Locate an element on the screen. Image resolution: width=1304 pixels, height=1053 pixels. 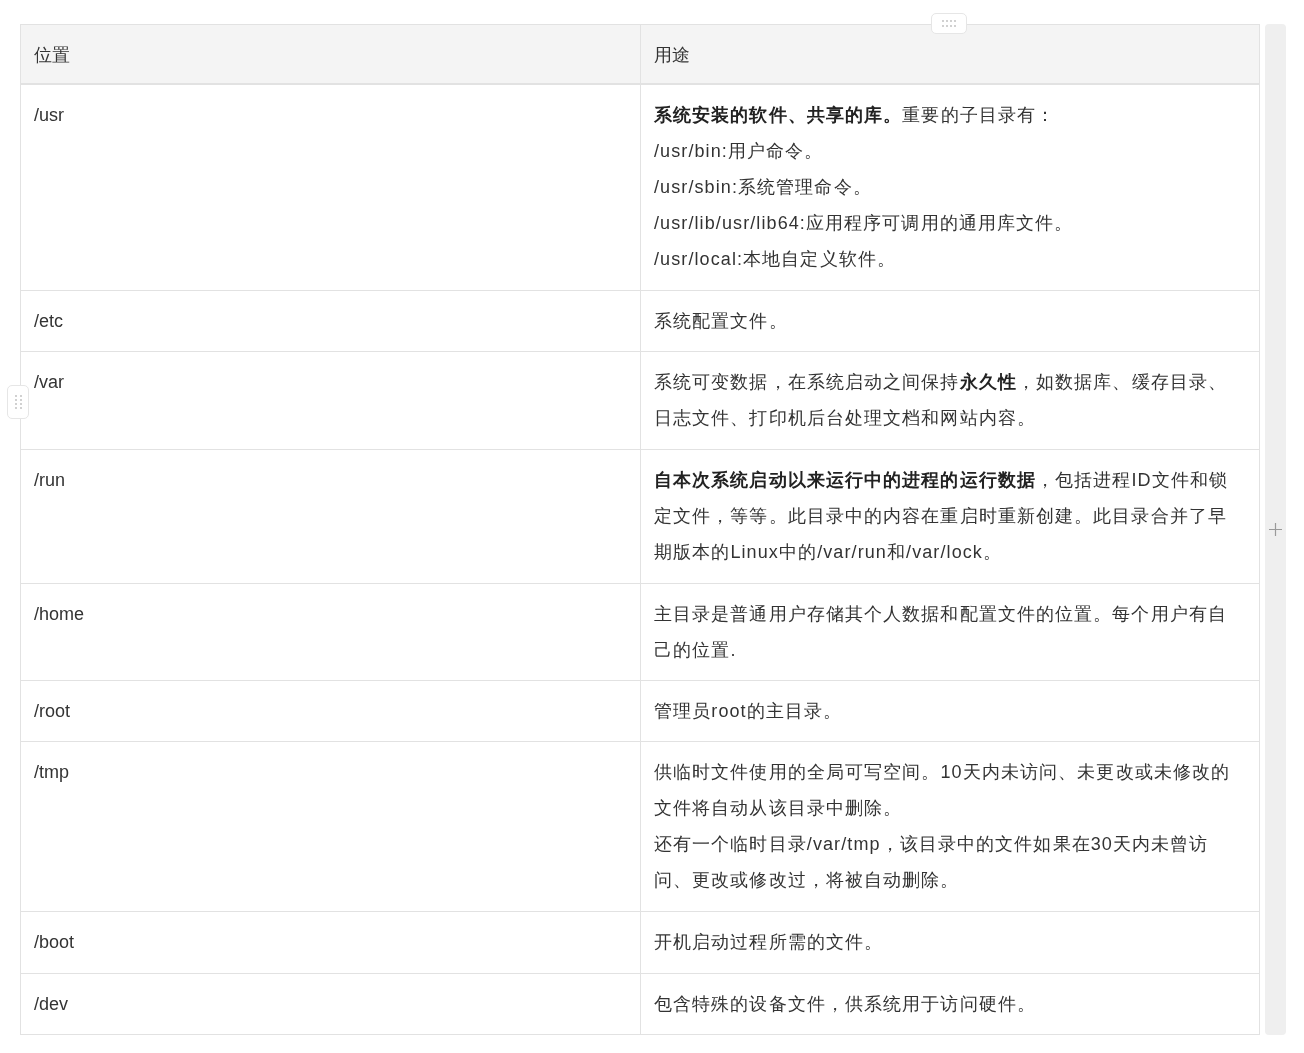
table-cell: 供临时文件使用的全局可写空间。10天内未访问、未更改或未修改的文件将自动从该目录中删除。 还有一个临时目录/var/tmp，该目录中的文件如果在30天内未曾访问、更改或修改过，将被自动删除。 is located at coordinates (950, 826).